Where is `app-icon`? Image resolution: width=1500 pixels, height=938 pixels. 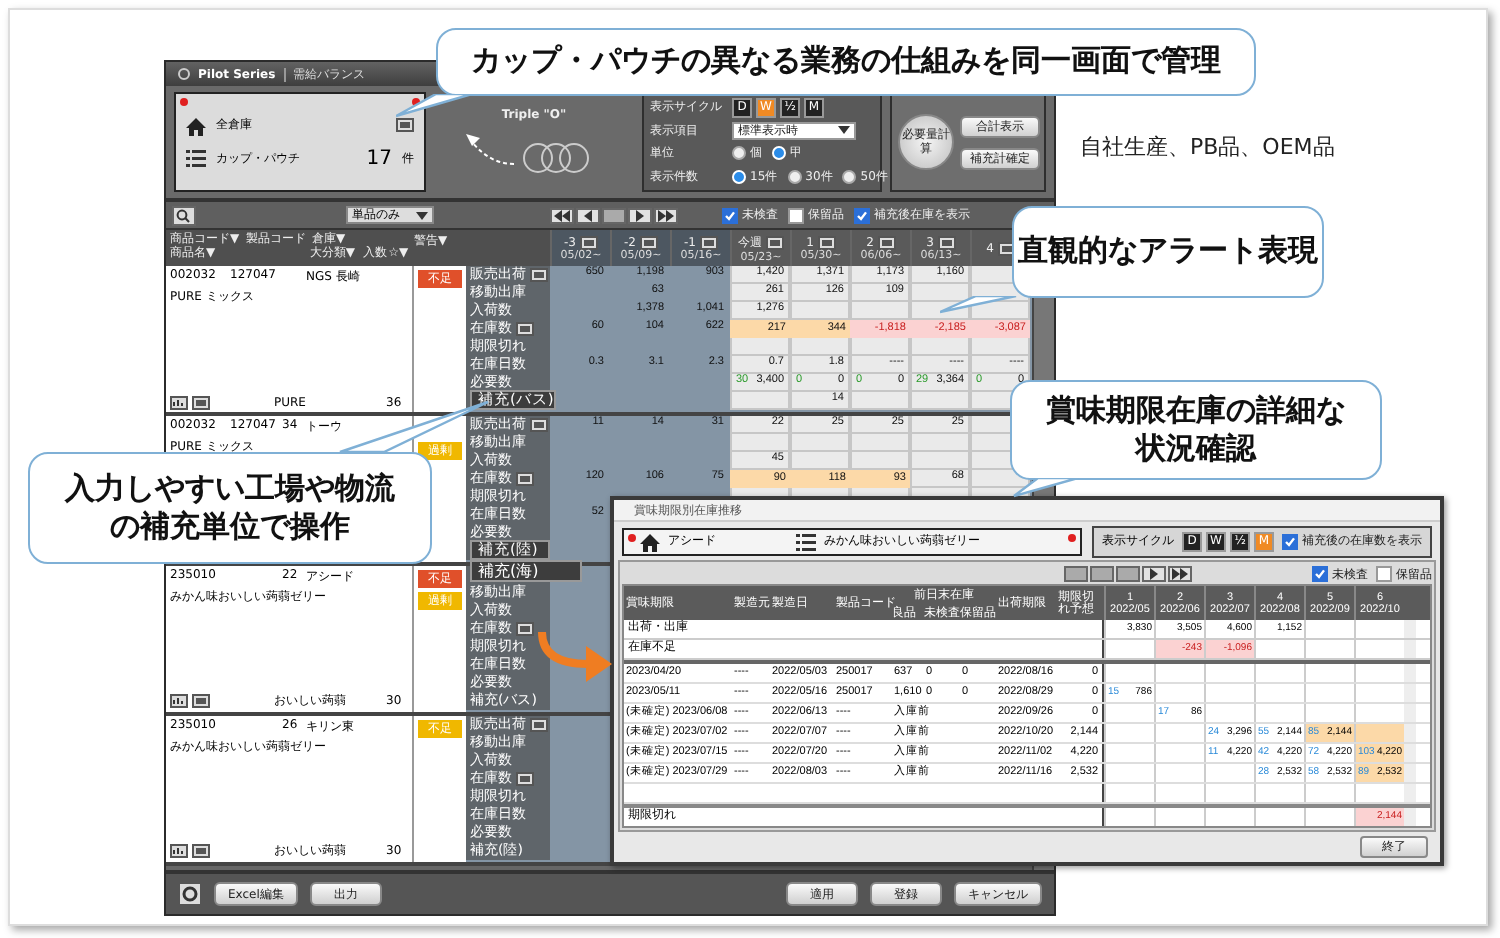
app-icon is located at coordinates (184, 74).